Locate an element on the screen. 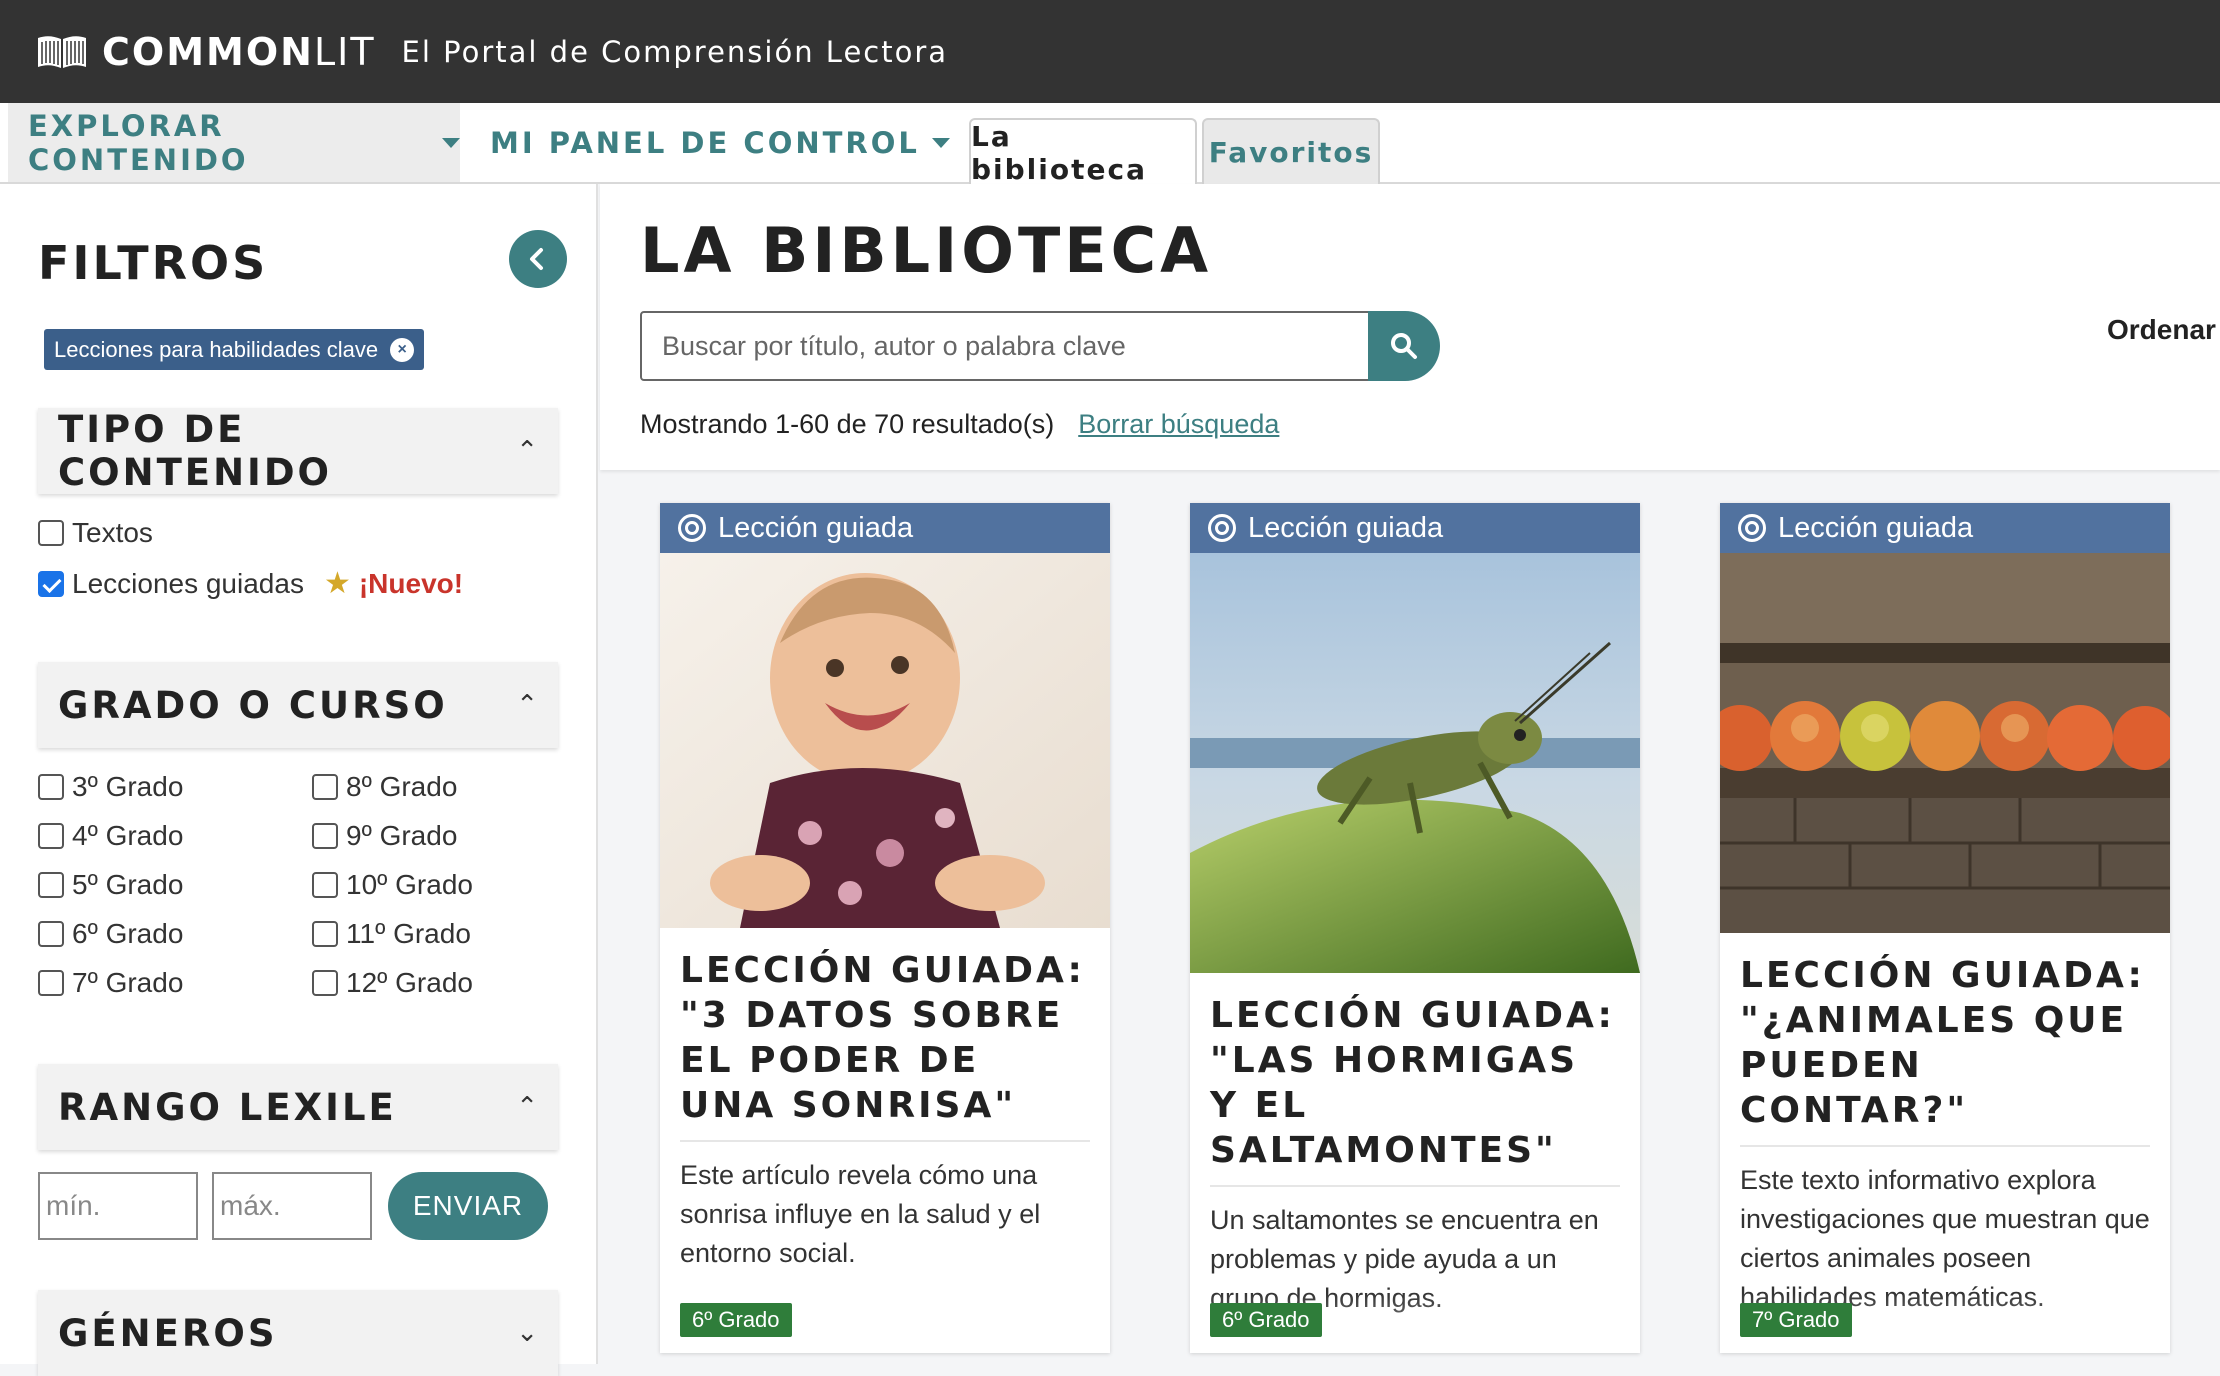 The width and height of the screenshot is (2220, 1376). page-title: LA BIBLIOTECA is located at coordinates (926, 250).